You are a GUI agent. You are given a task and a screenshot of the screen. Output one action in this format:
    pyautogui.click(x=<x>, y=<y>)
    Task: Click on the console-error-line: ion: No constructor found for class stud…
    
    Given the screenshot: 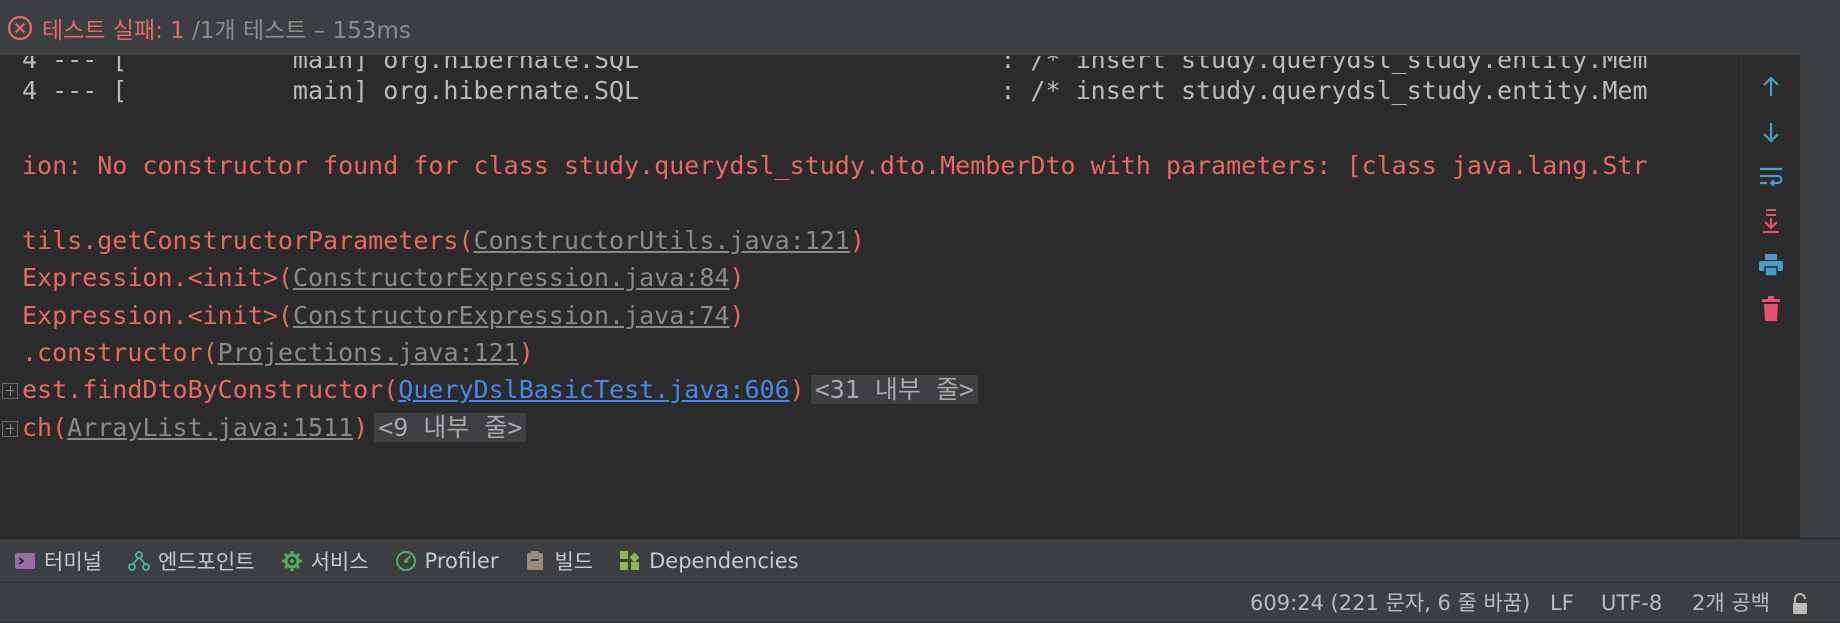 What is the action you would take?
    pyautogui.click(x=835, y=165)
    